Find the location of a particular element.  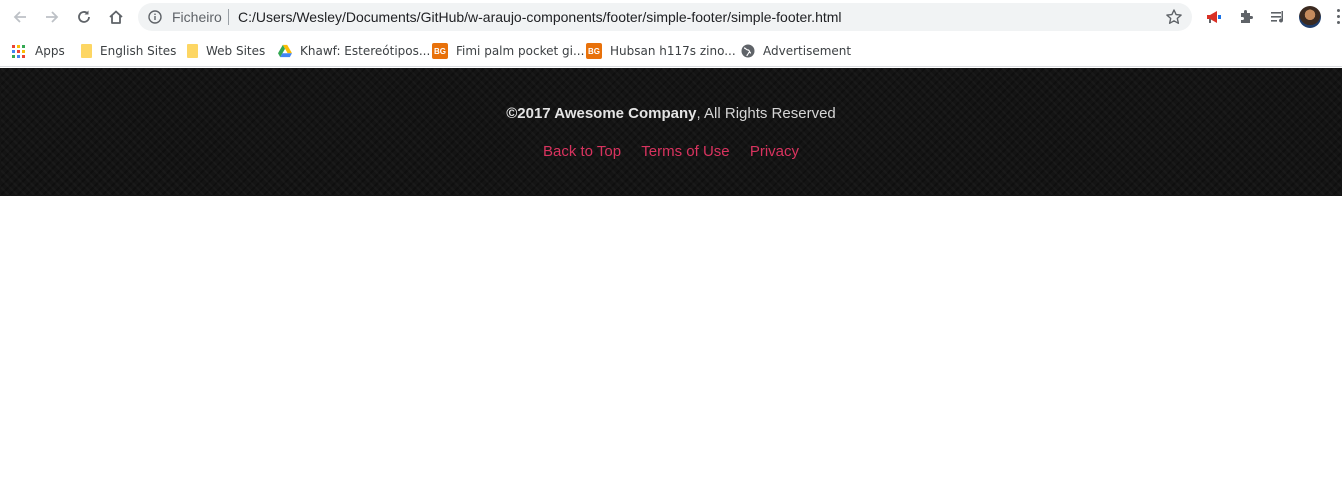

home-icon is located at coordinates (116, 17).